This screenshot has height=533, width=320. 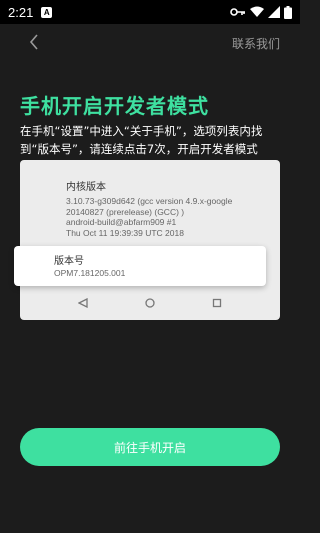 What do you see at coordinates (125, 232) in the screenshot?
I see `kernel-line: Thu Oct 11 19:39:39 UTC 2018` at bounding box center [125, 232].